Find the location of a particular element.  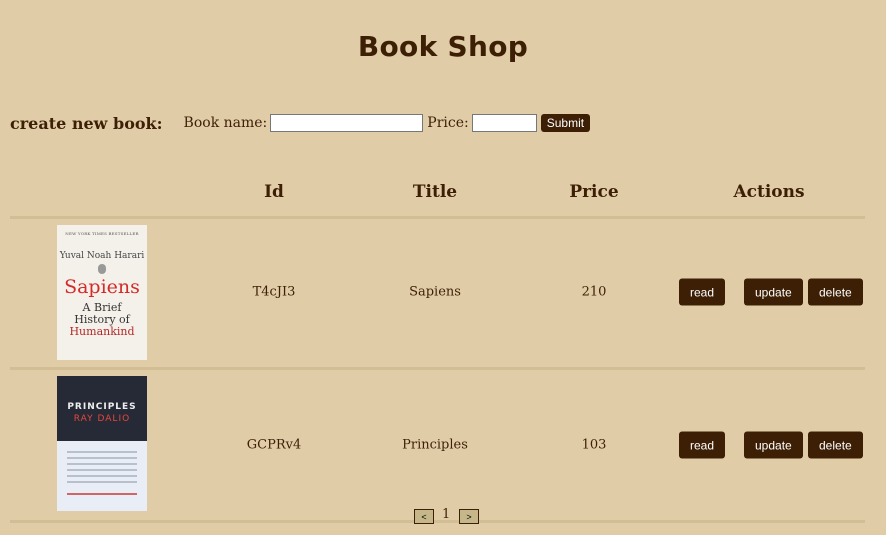

book-name-input is located at coordinates (347, 123).